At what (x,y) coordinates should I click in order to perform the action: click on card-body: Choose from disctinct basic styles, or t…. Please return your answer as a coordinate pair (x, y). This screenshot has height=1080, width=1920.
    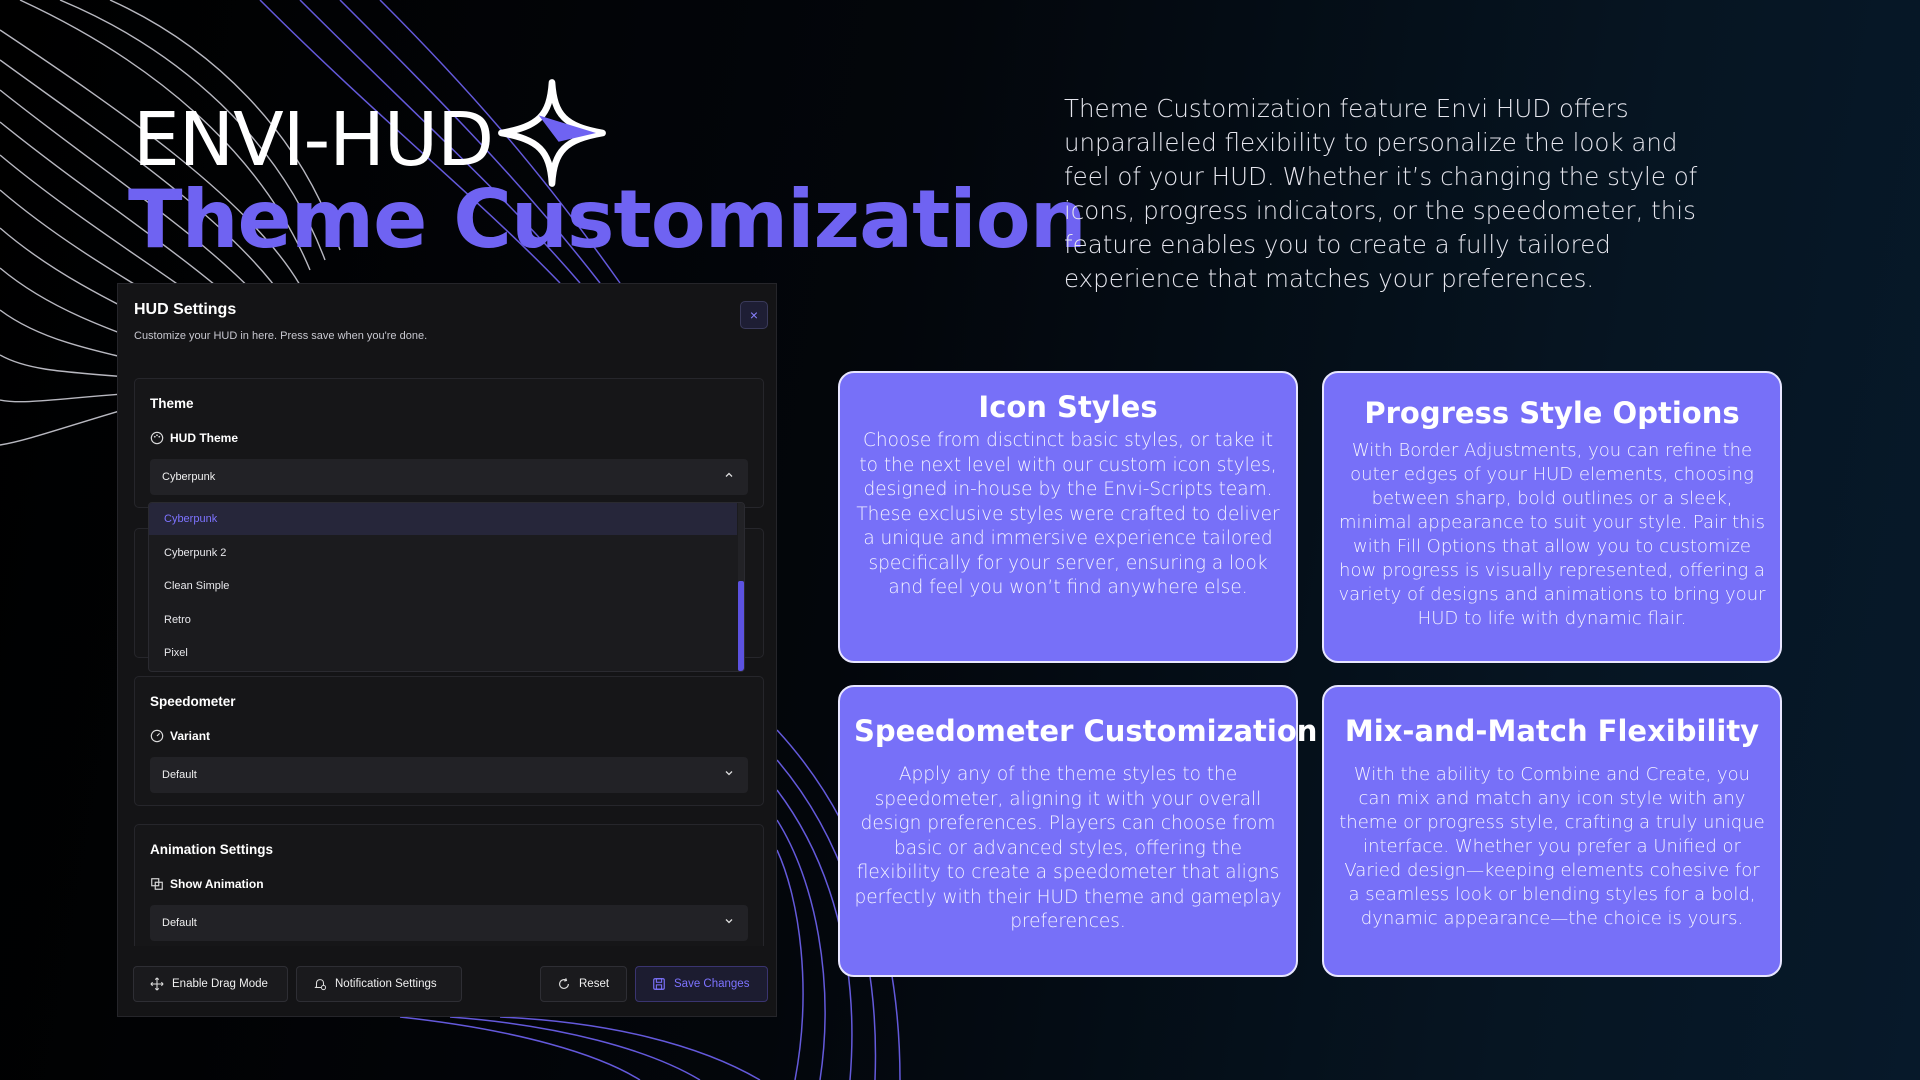
    Looking at the image, I should click on (1068, 514).